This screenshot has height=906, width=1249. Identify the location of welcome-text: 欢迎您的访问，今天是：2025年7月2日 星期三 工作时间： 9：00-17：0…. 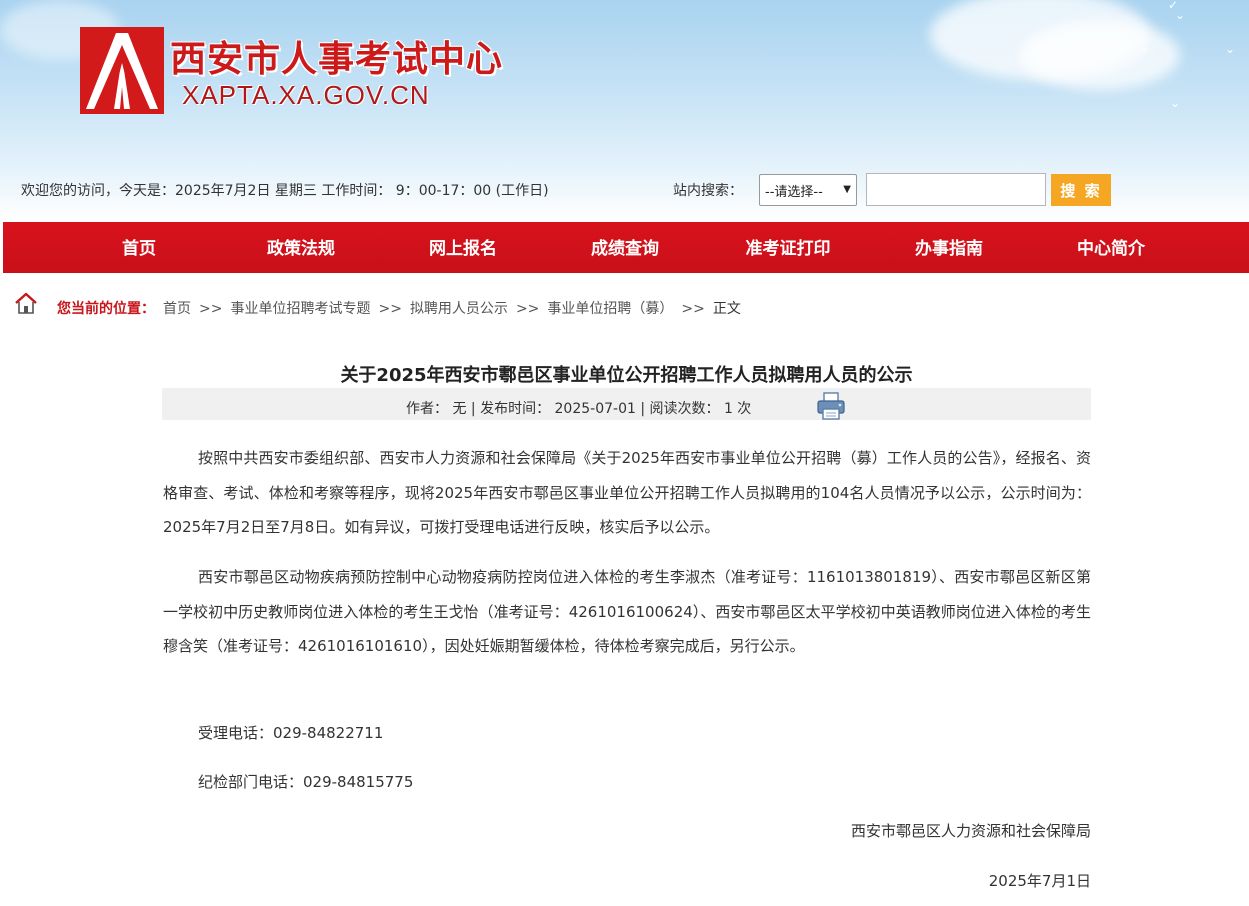
(285, 191).